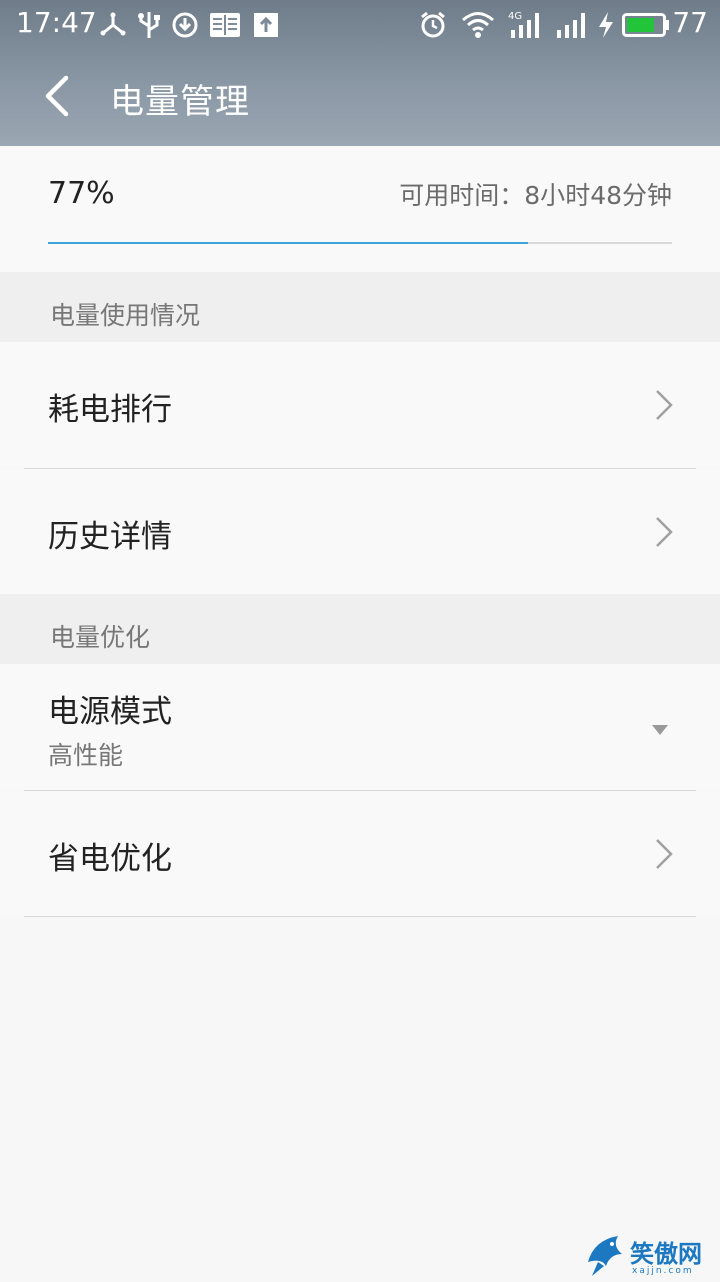 The height and width of the screenshot is (1282, 720). Describe the element at coordinates (110, 410) in the screenshot. I see `row-label: 耗电排行` at that location.